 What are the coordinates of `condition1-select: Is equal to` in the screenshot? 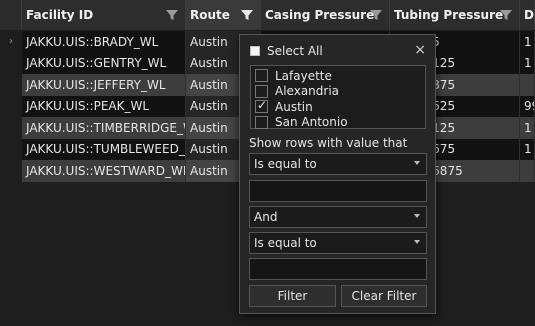 It's located at (338, 164).